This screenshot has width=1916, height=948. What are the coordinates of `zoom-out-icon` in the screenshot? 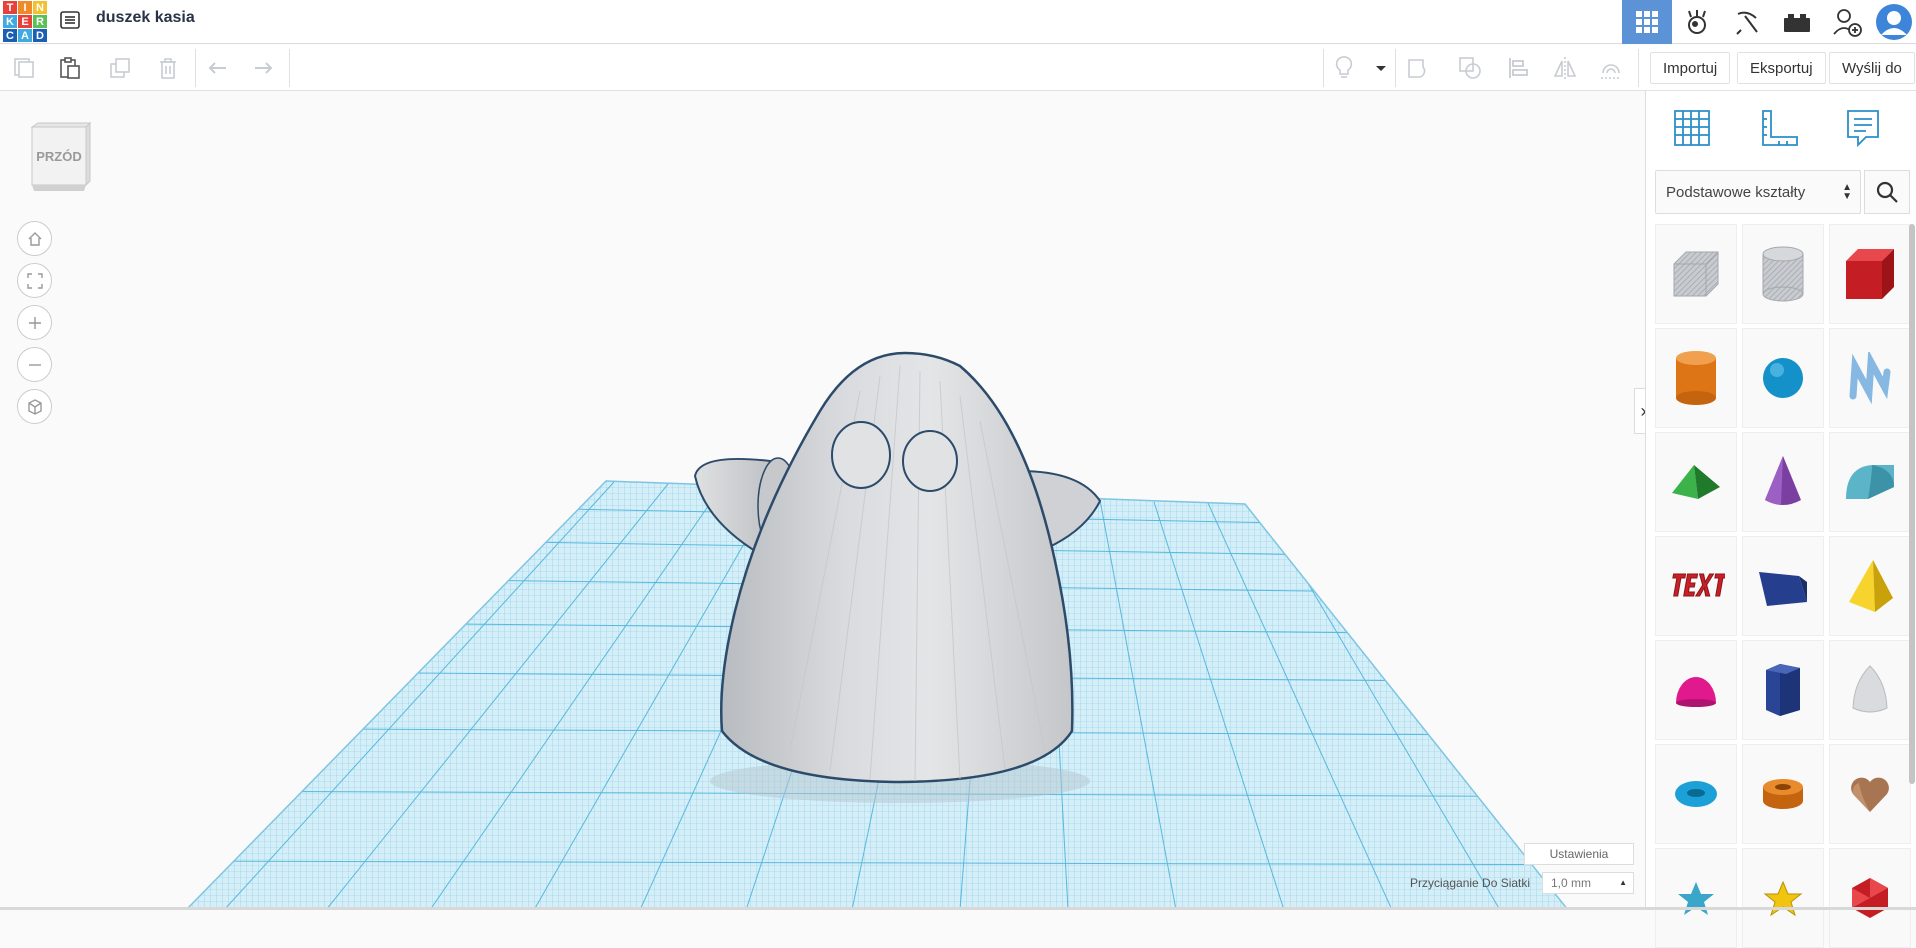 It's located at (34, 364).